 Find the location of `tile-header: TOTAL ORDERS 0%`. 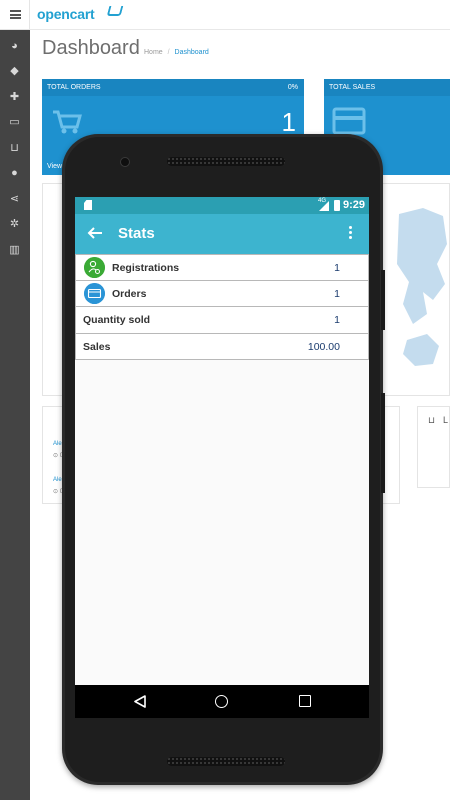

tile-header: TOTAL ORDERS 0% is located at coordinates (173, 87).